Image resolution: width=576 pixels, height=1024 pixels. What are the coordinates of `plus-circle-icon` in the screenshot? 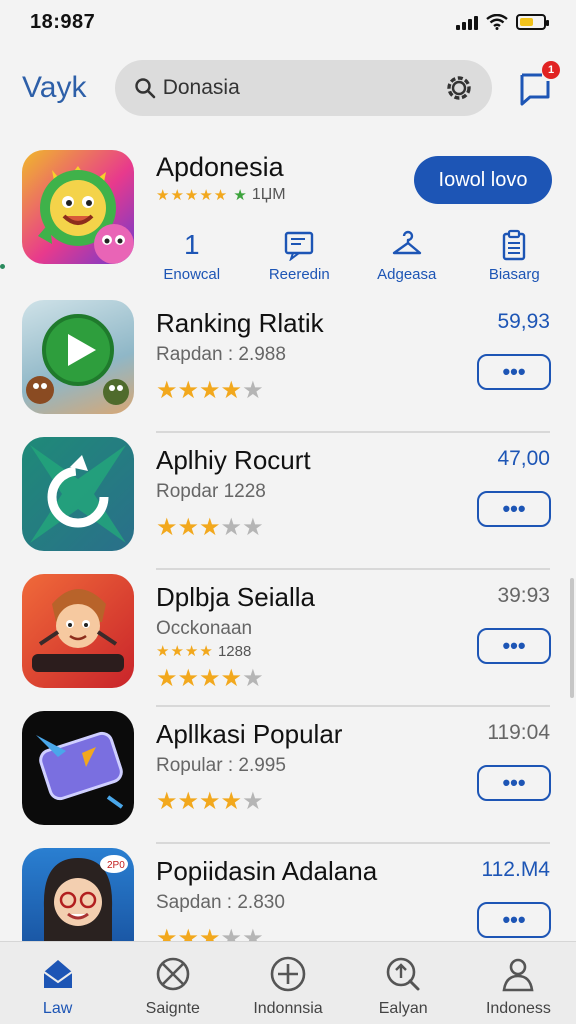 It's located at (288, 974).